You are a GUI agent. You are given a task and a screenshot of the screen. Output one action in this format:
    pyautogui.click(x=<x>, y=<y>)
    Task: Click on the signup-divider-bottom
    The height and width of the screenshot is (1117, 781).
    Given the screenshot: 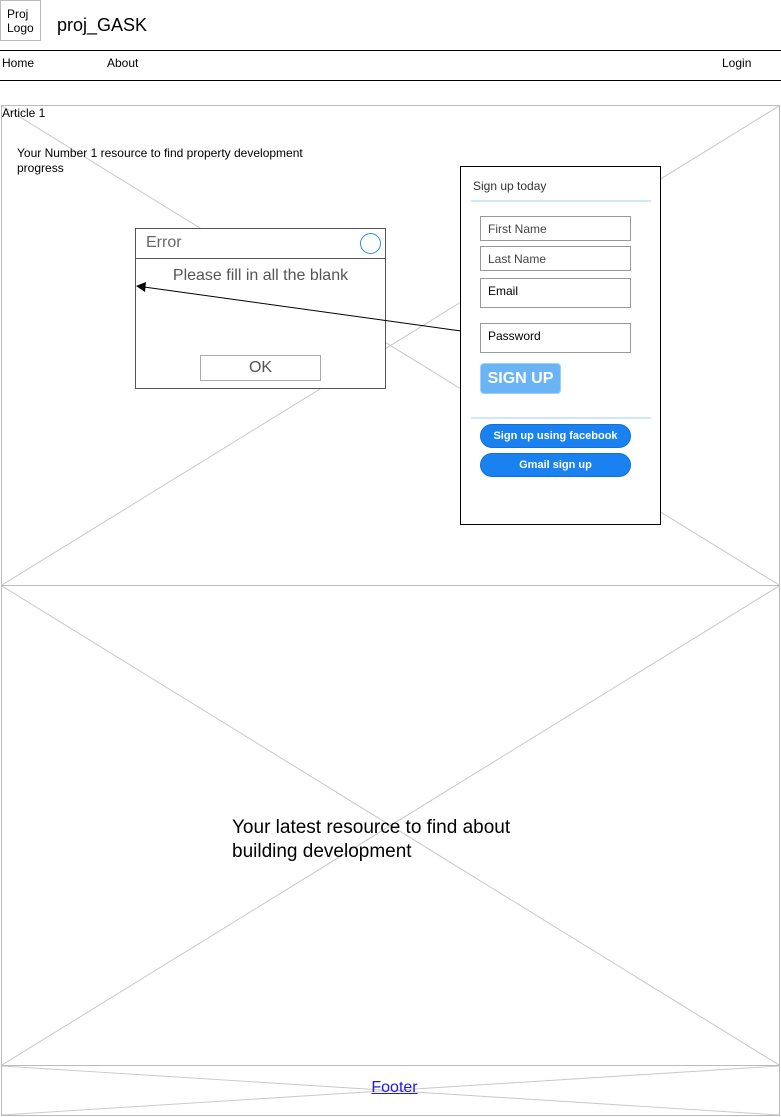 What is the action you would take?
    pyautogui.click(x=561, y=418)
    